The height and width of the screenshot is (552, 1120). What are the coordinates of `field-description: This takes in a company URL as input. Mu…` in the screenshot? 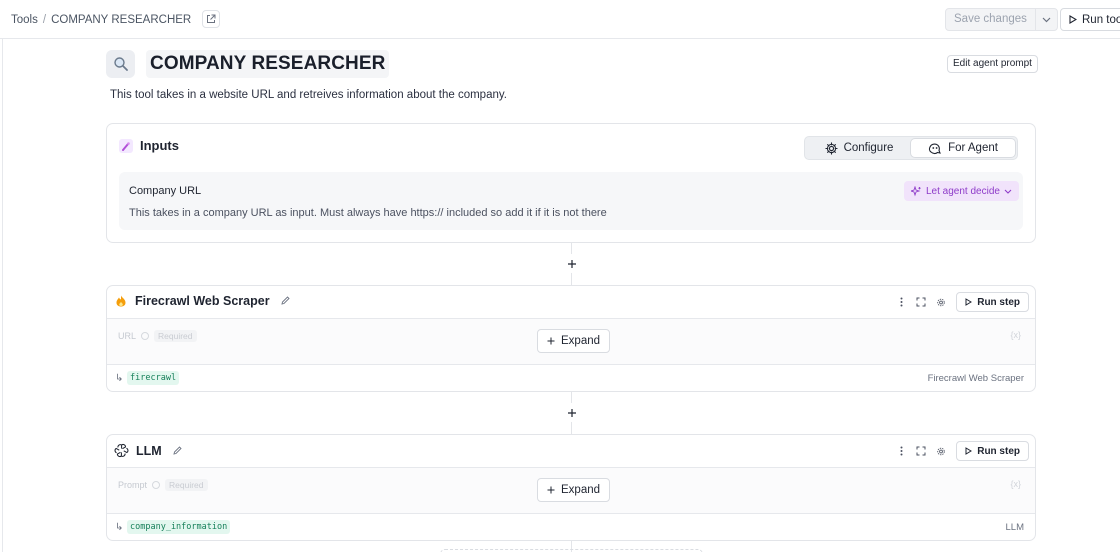 It's located at (368, 213).